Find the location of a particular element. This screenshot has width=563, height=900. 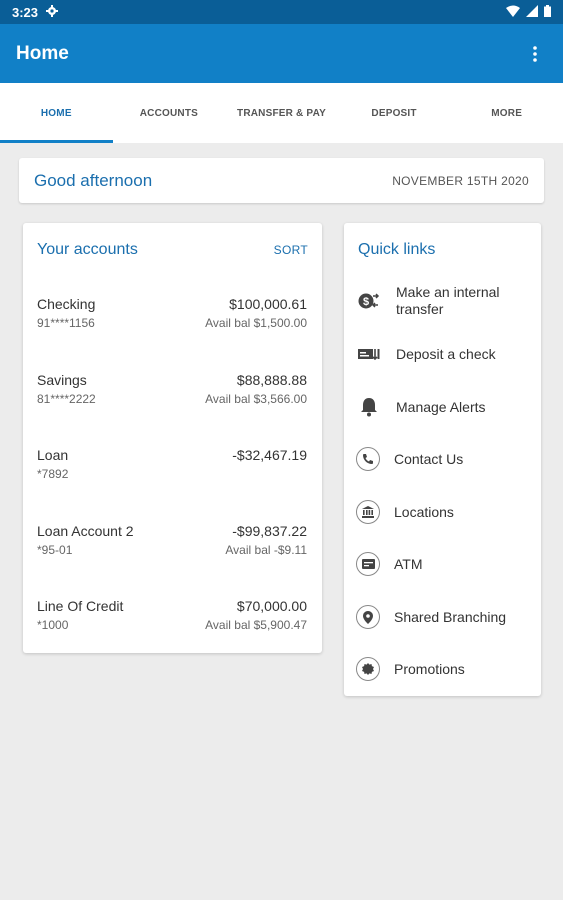

greeting-text: Good afternoon is located at coordinates (93, 180).